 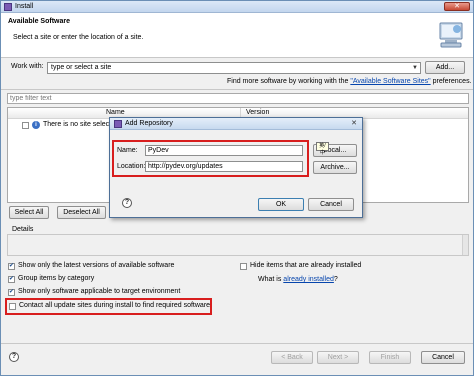 What do you see at coordinates (335, 279) in the screenshot?
I see `what-is-suffix: ?` at bounding box center [335, 279].